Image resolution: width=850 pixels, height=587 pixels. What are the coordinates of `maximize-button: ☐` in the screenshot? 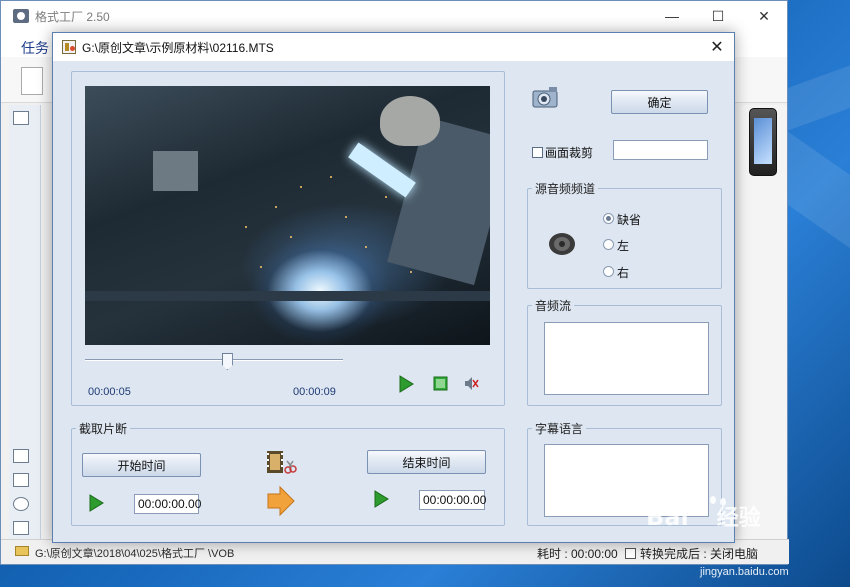 It's located at (718, 16).